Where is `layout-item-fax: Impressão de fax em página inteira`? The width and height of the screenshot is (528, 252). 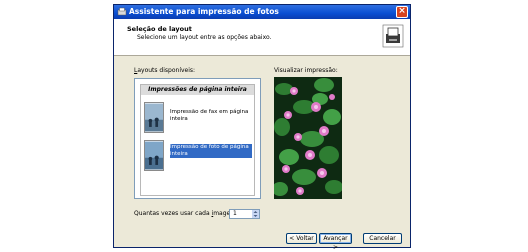 layout-item-fax: Impressão de fax em página inteira is located at coordinates (198, 118).